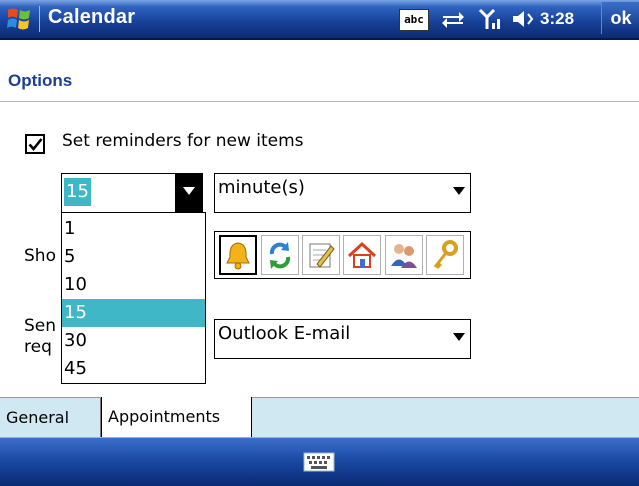 The image size is (639, 486). I want to click on checkmark-icon, so click(35, 145).